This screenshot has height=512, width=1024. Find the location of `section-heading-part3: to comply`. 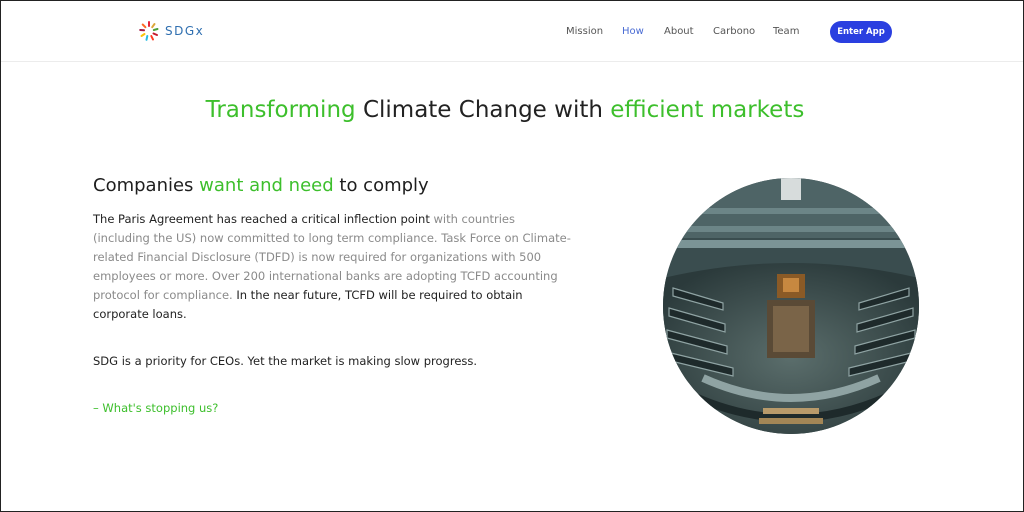

section-heading-part3: to comply is located at coordinates (381, 185).